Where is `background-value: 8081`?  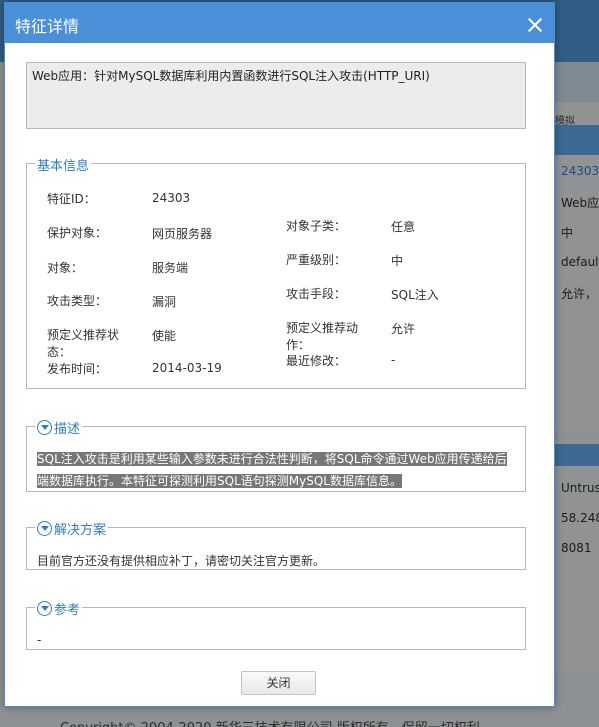
background-value: 8081 is located at coordinates (576, 548).